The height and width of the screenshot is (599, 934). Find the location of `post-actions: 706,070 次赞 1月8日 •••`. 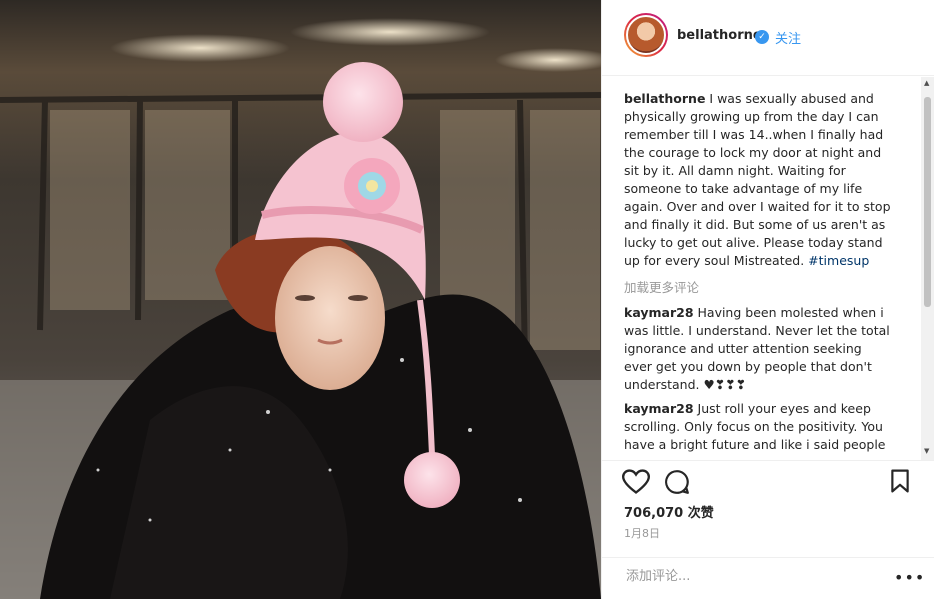

post-actions: 706,070 次赞 1月8日 ••• is located at coordinates (768, 529).